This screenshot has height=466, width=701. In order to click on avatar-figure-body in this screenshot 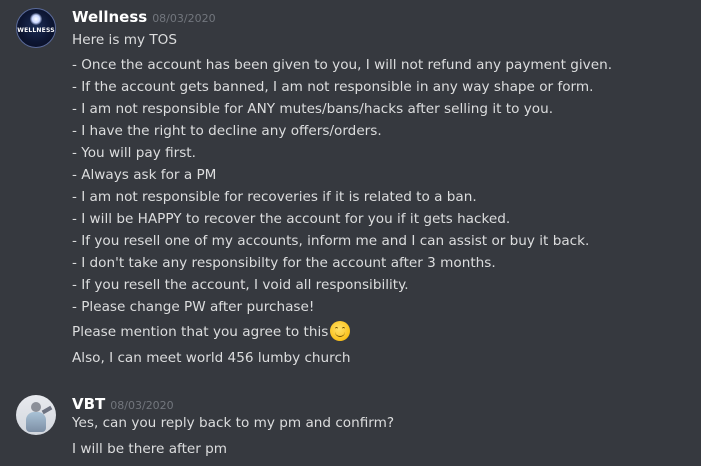, I will do `click(36, 422)`.